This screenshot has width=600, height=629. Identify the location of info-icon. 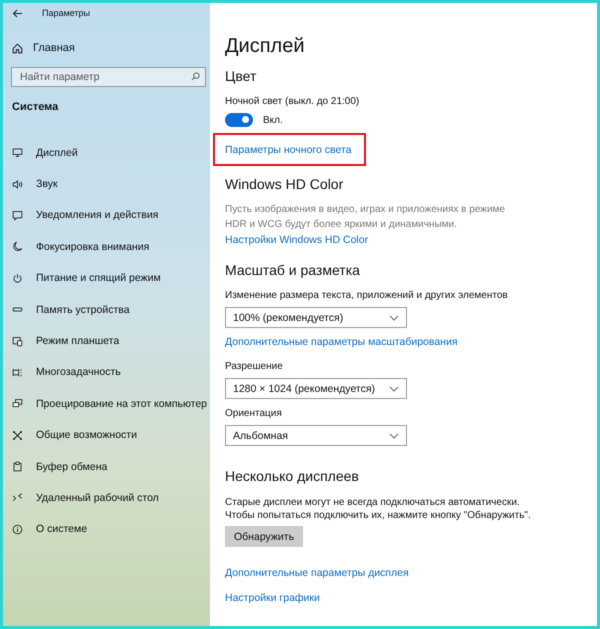
(17, 529).